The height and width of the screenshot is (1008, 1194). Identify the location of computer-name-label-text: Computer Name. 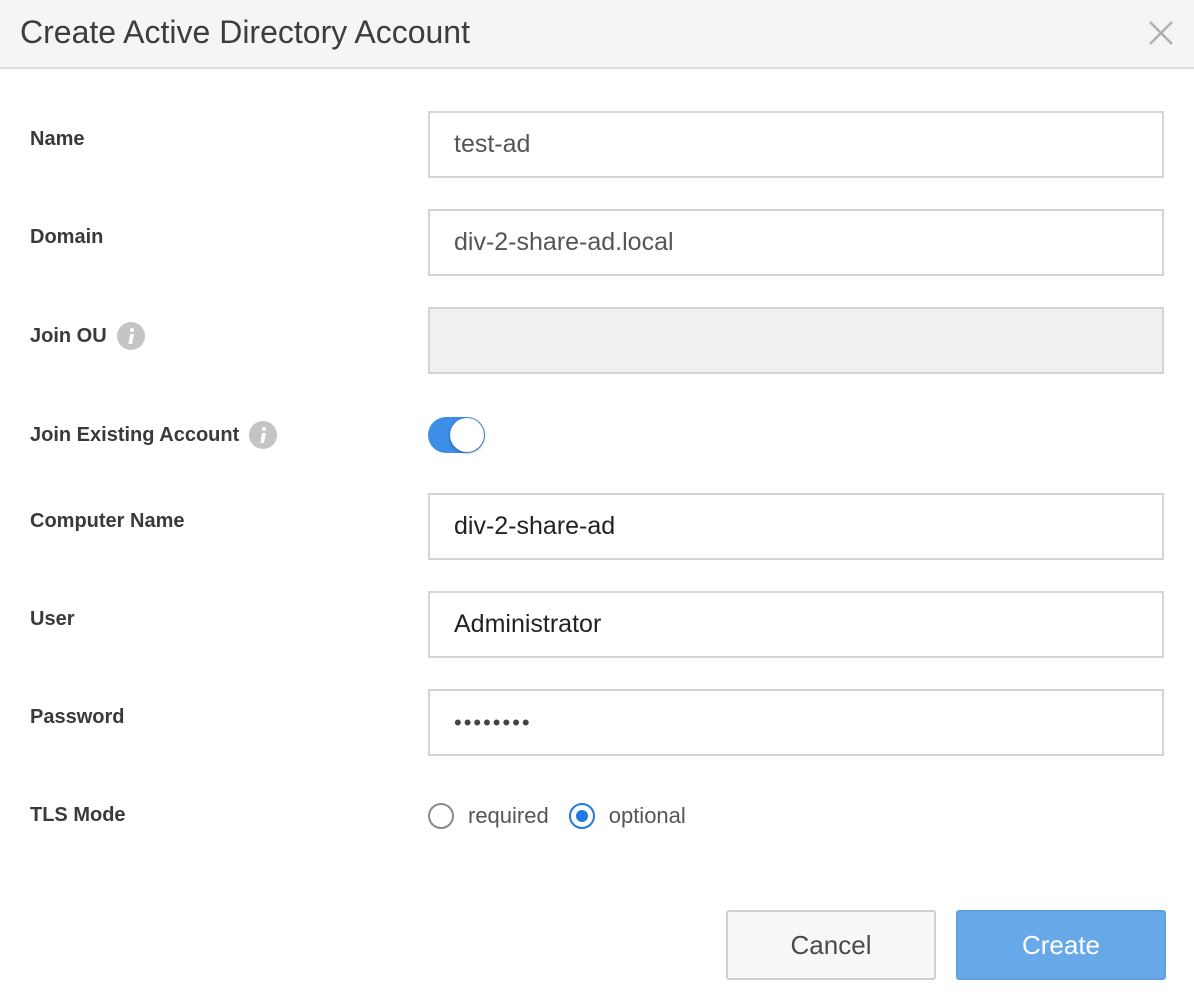
(107, 521).